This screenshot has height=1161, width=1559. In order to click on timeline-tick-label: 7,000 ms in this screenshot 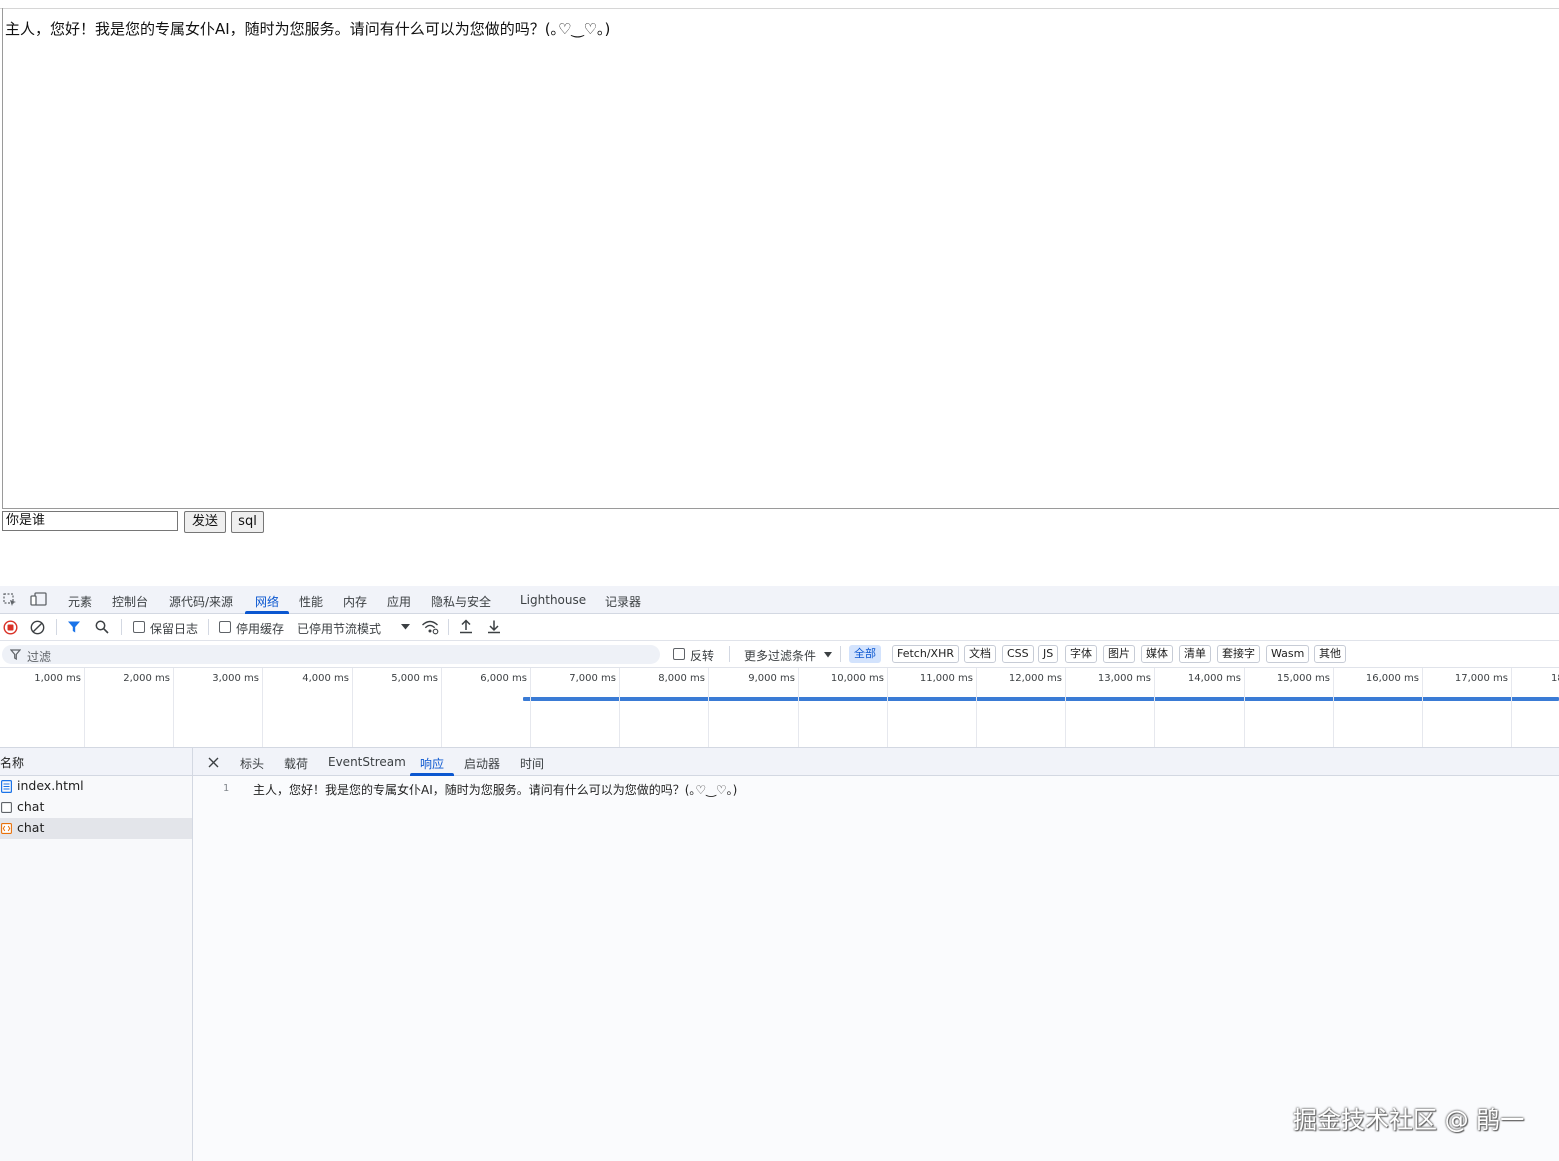, I will do `click(592, 678)`.